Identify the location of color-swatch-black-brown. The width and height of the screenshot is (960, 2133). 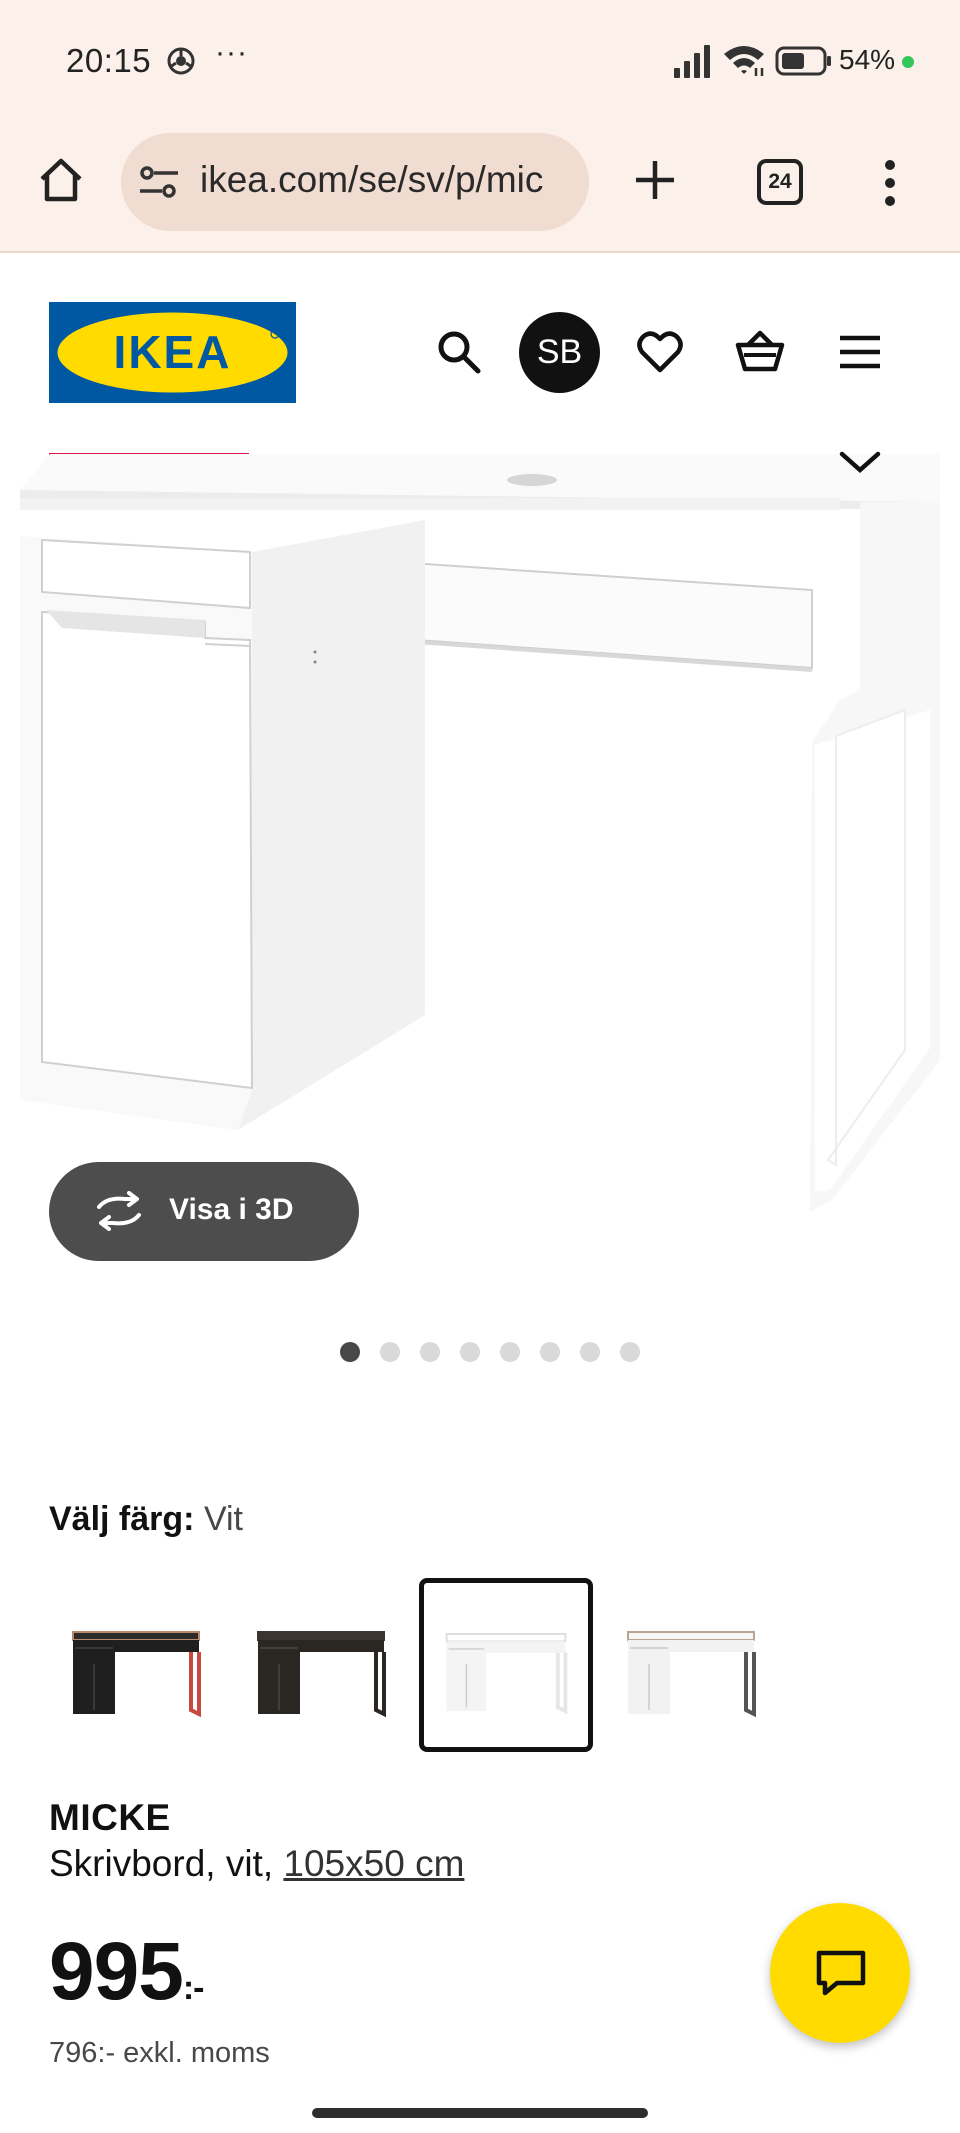
(321, 1665).